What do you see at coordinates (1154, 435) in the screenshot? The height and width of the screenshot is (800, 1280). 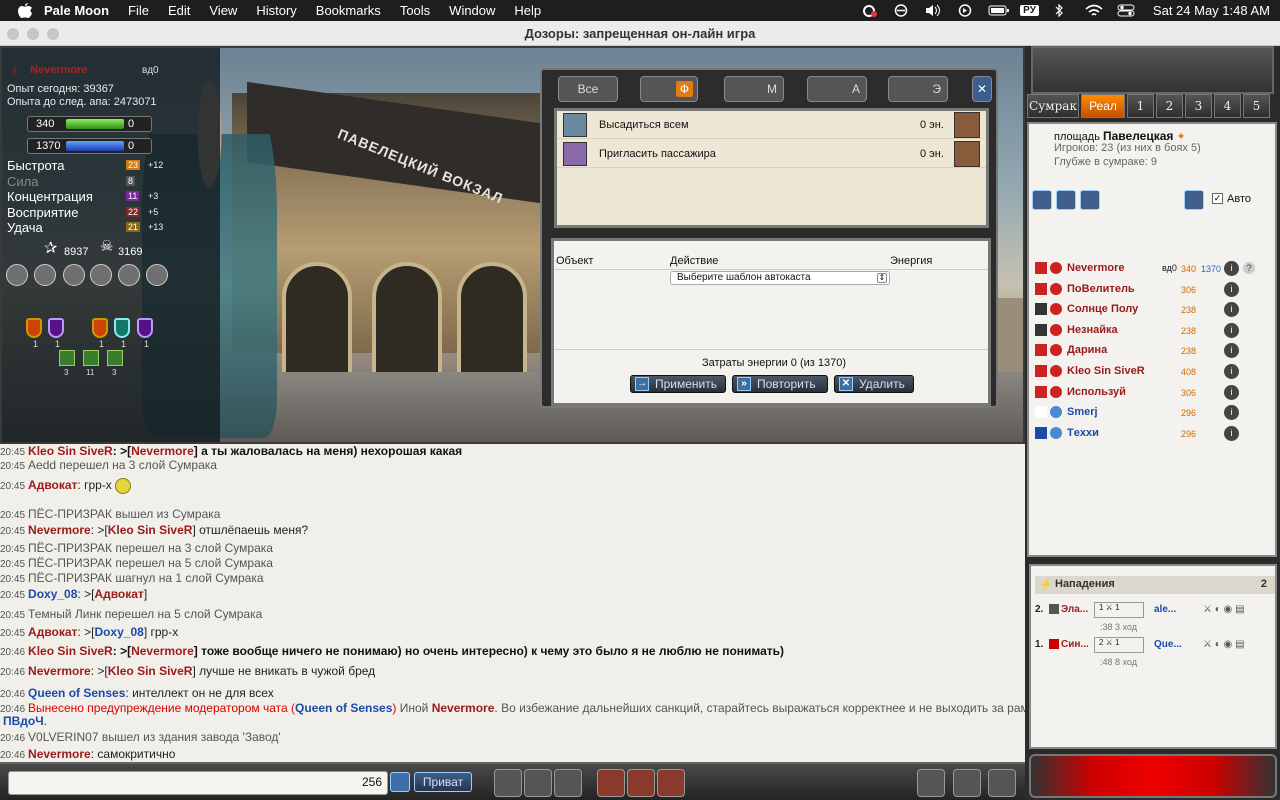 I see `user-row: Тexxи 296 i` at bounding box center [1154, 435].